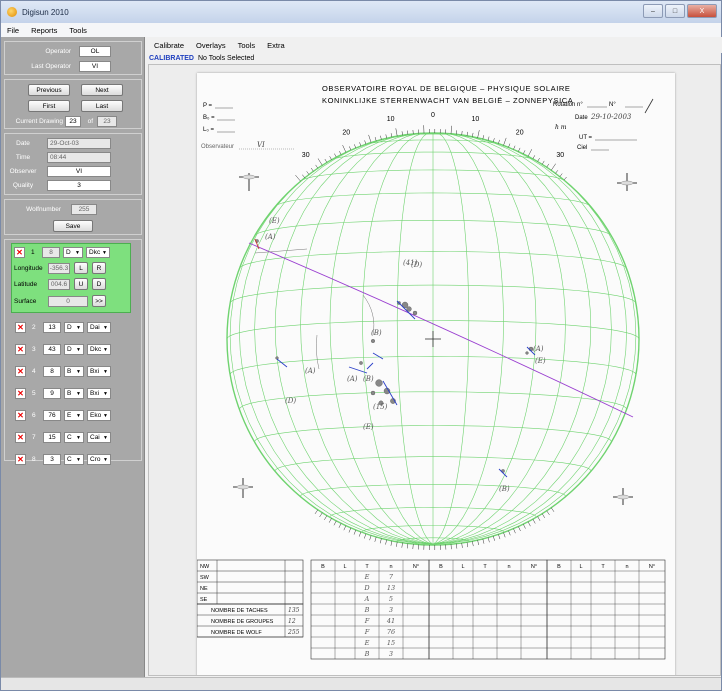  What do you see at coordinates (361, 683) in the screenshot?
I see `horizontal-scrollbar` at bounding box center [361, 683].